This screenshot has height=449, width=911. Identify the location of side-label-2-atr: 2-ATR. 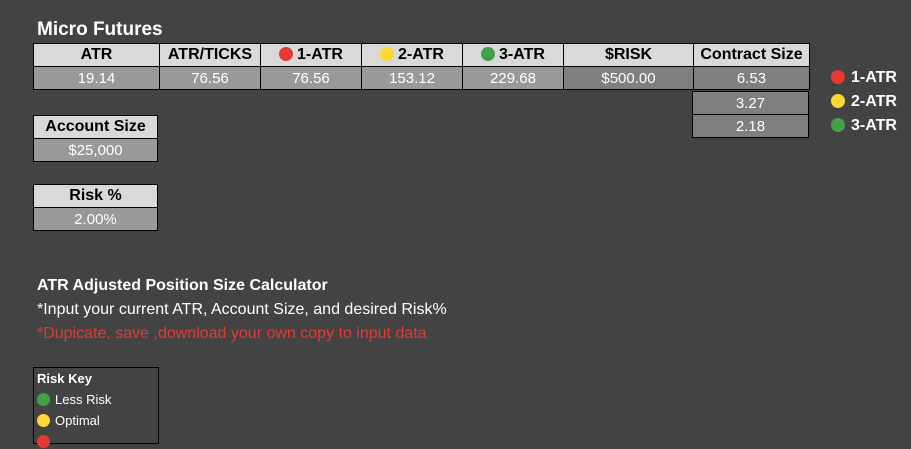
(864, 102).